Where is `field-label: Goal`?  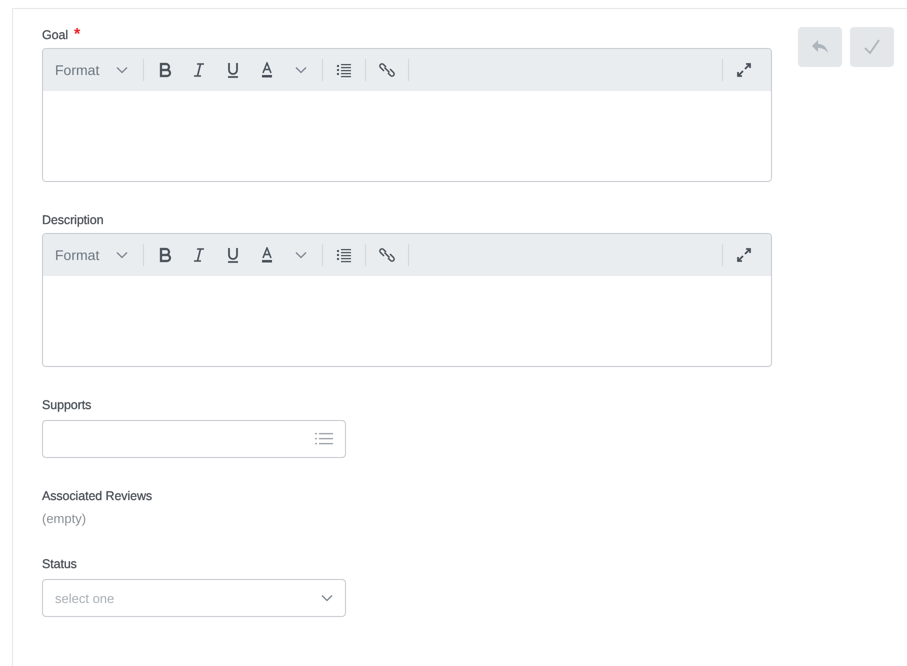
field-label: Goal is located at coordinates (55, 35).